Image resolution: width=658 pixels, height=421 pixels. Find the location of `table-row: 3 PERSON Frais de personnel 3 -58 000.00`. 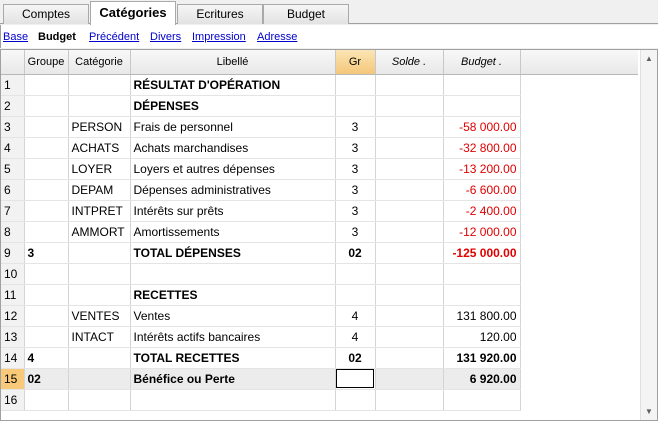

table-row: 3 PERSON Frais de personnel 3 -58 000.00 is located at coordinates (261, 127).